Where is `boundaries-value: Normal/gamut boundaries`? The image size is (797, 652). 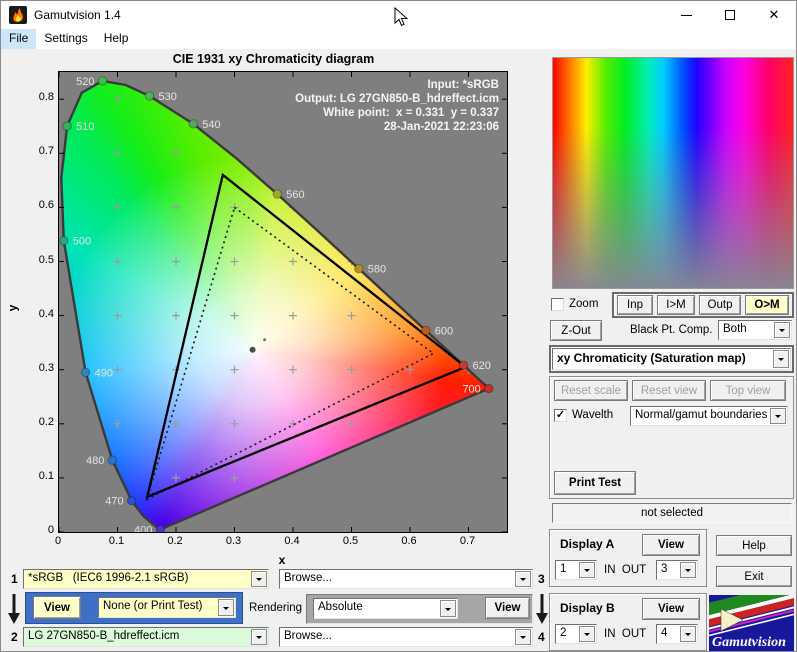 boundaries-value: Normal/gamut boundaries is located at coordinates (701, 415).